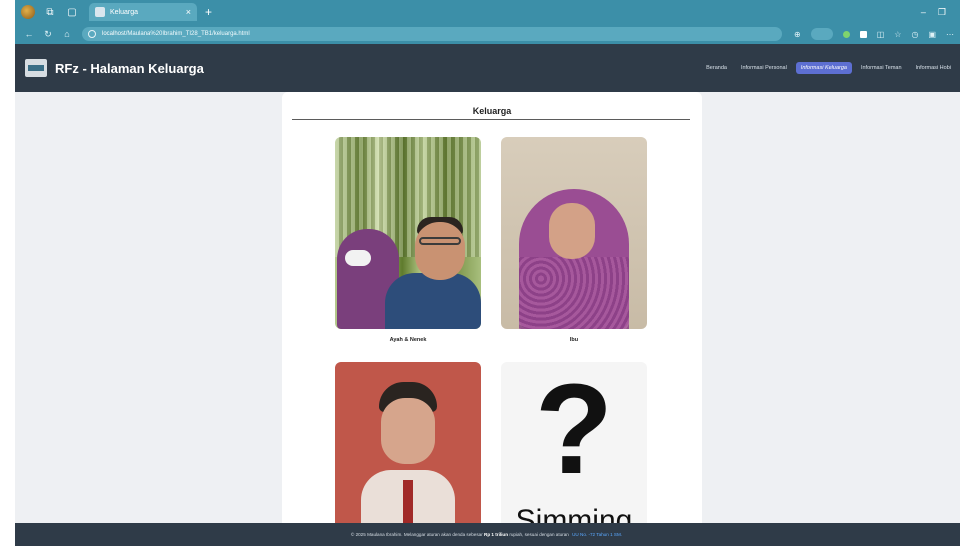 This screenshot has height=546, width=960. Describe the element at coordinates (933, 68) in the screenshot. I see `nav-informasi-hobi: Informasi Hobi` at that location.